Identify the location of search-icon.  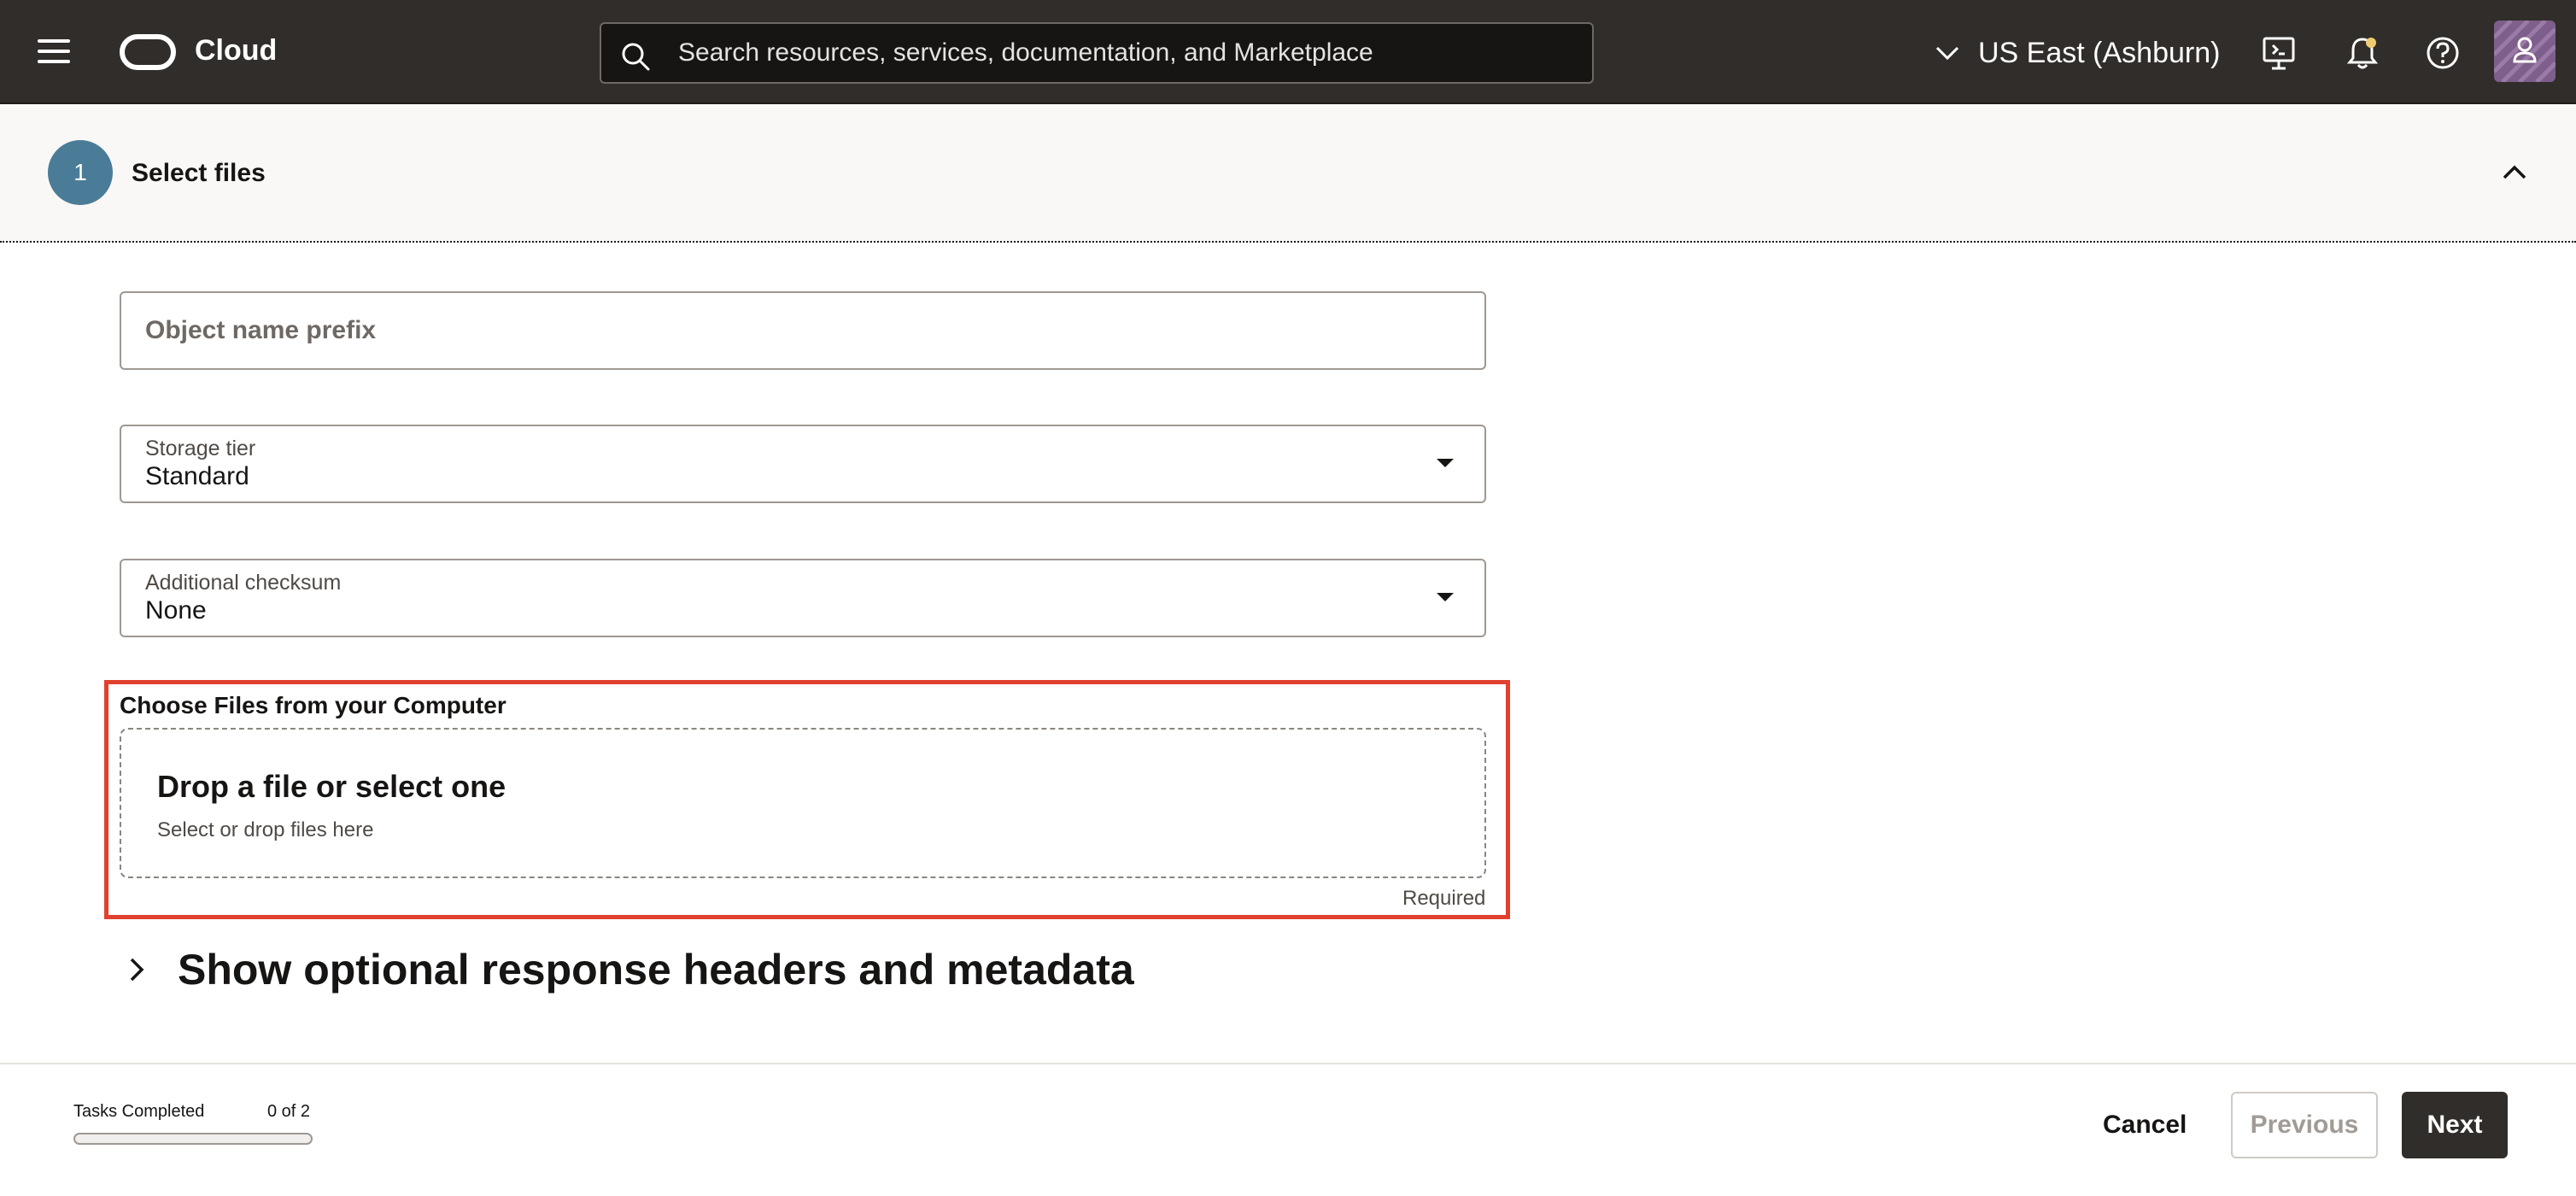
(636, 57).